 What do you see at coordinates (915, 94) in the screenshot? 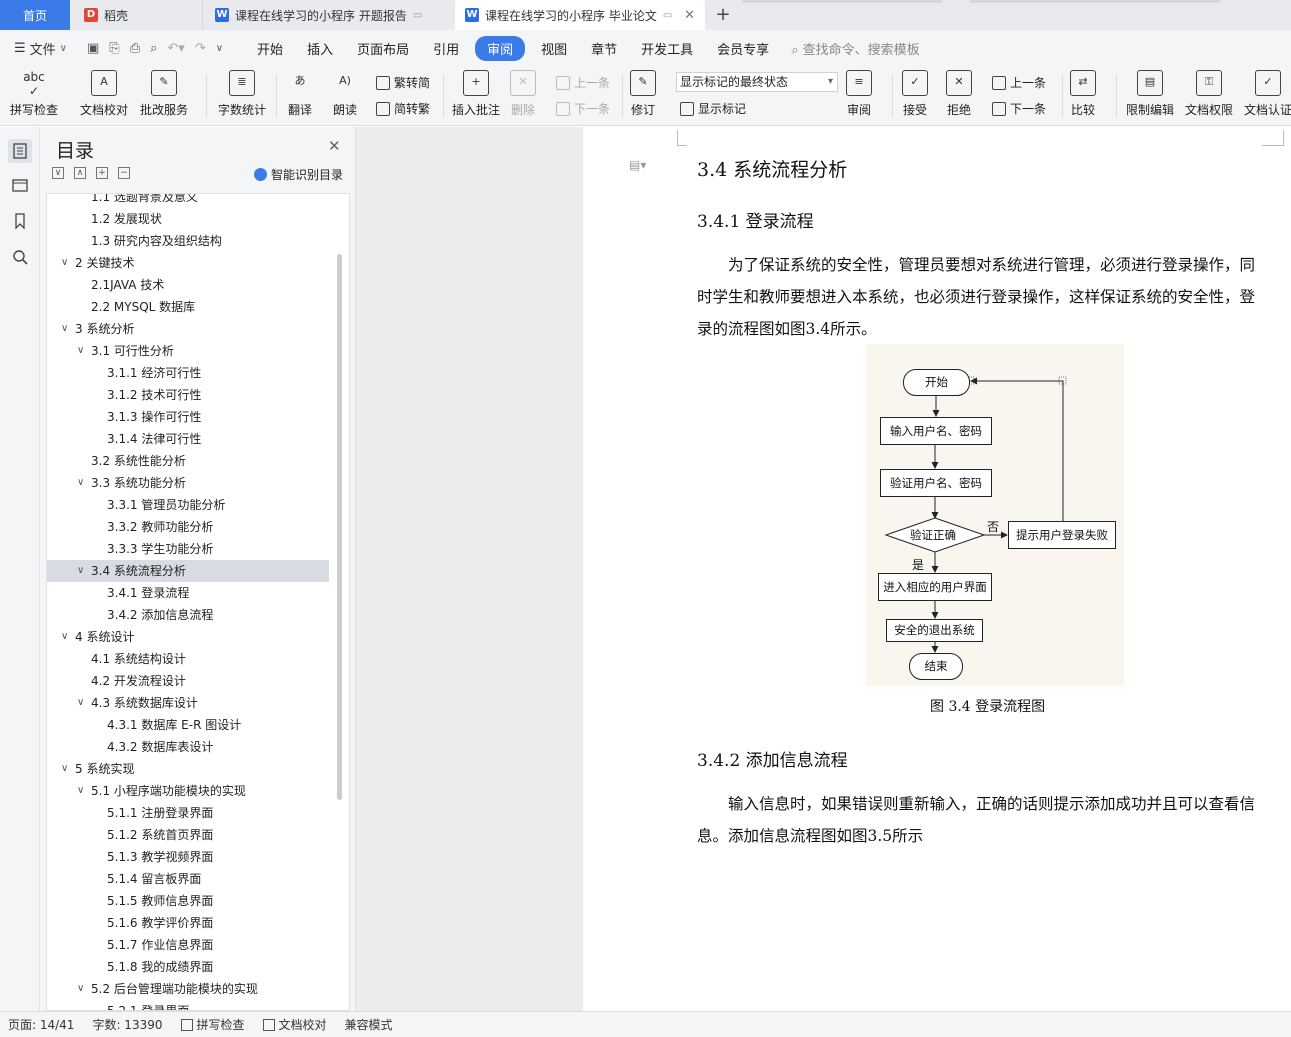
I see `accept-button: ✓ 接受` at bounding box center [915, 94].